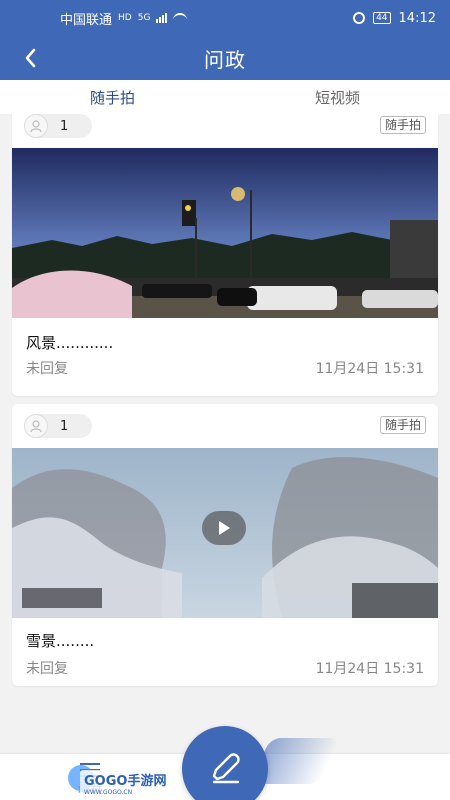 The width and height of the screenshot is (450, 800). I want to click on battery-icon: 44, so click(382, 18).